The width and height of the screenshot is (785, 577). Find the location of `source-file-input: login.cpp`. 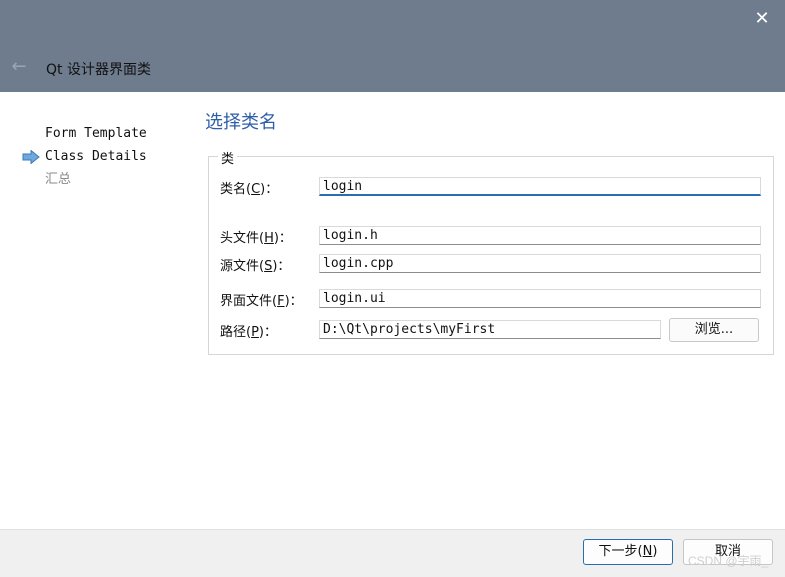

source-file-input: login.cpp is located at coordinates (540, 263).